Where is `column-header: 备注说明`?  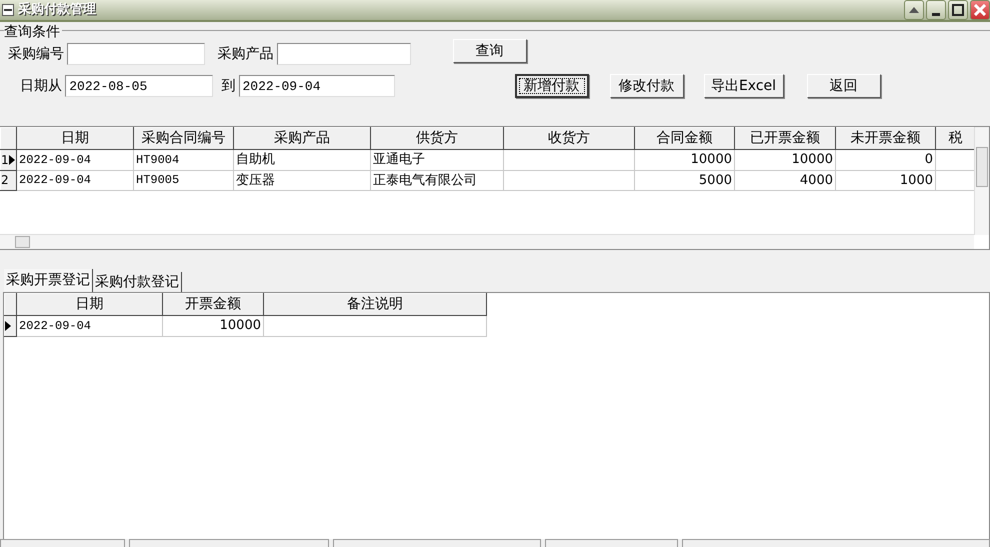 column-header: 备注说明 is located at coordinates (375, 305).